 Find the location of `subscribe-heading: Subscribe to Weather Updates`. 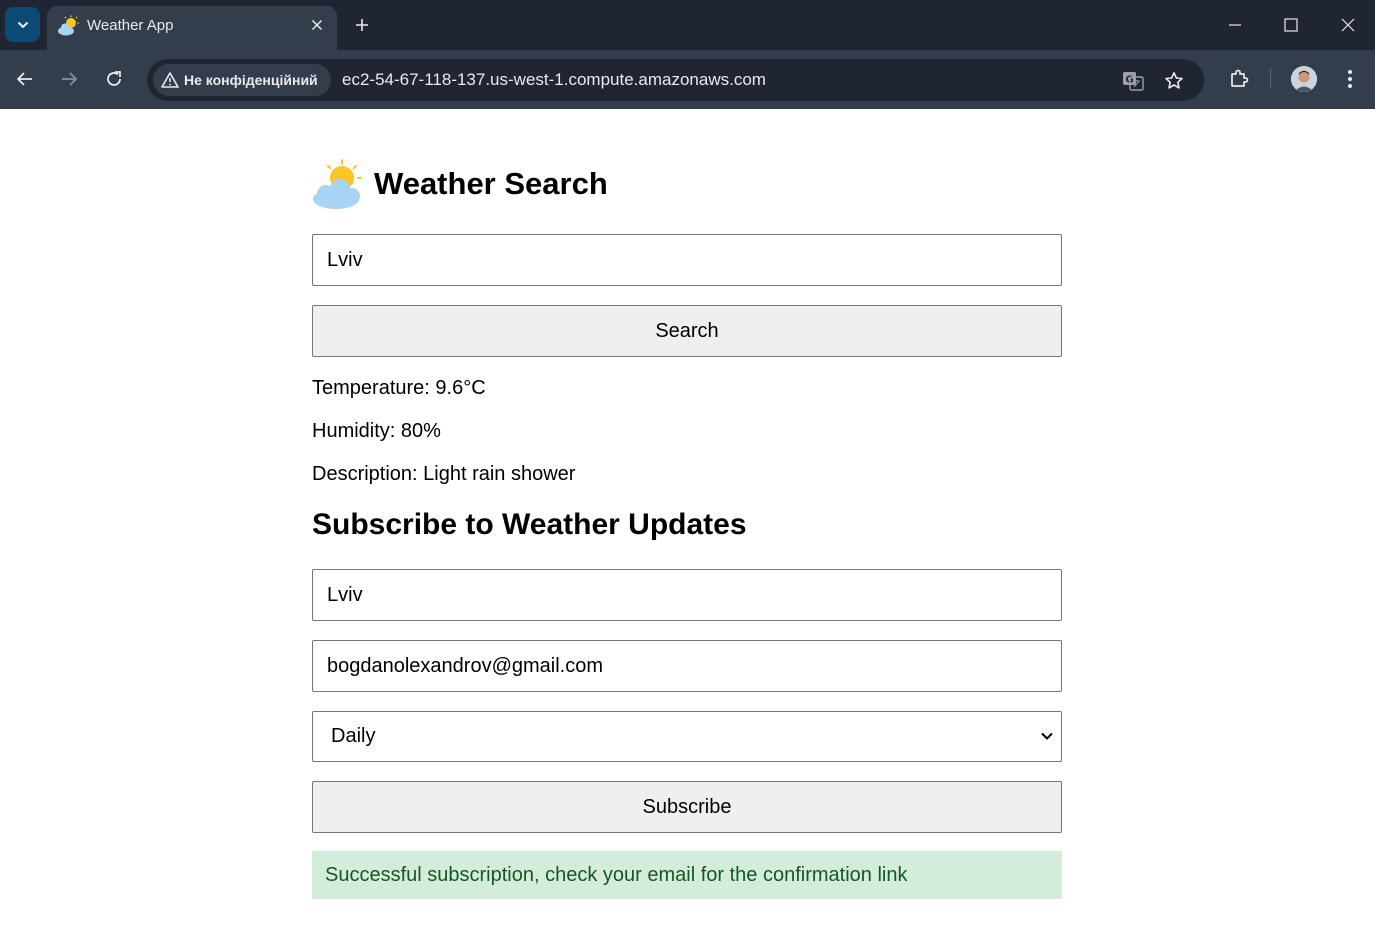

subscribe-heading: Subscribe to Weather Updates is located at coordinates (529, 524).